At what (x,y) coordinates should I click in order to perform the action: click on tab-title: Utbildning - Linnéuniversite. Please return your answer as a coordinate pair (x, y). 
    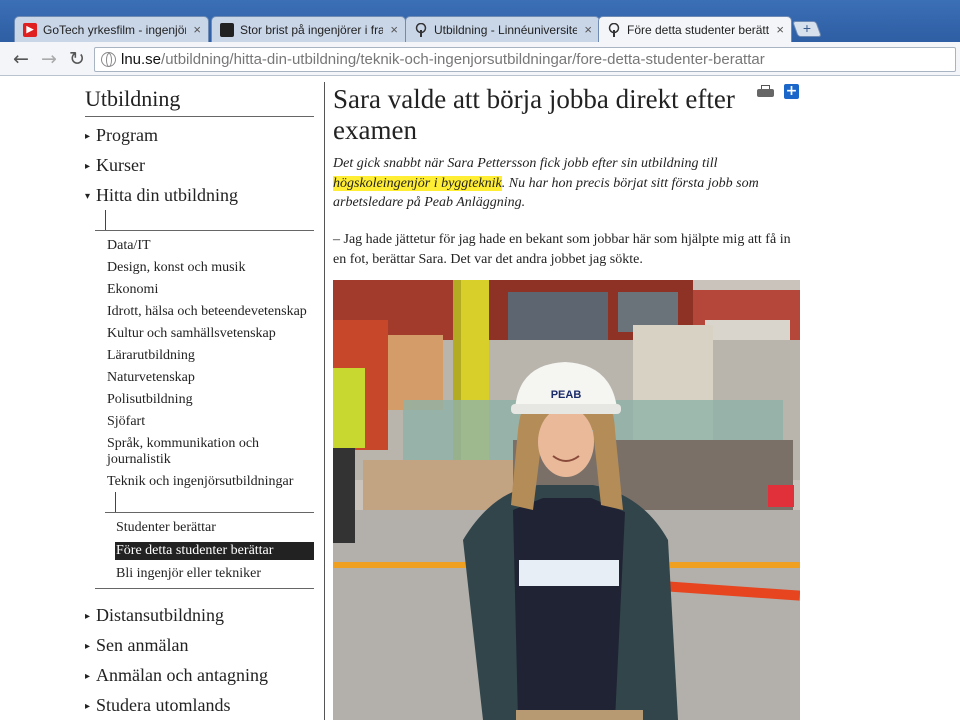
    Looking at the image, I should click on (505, 29).